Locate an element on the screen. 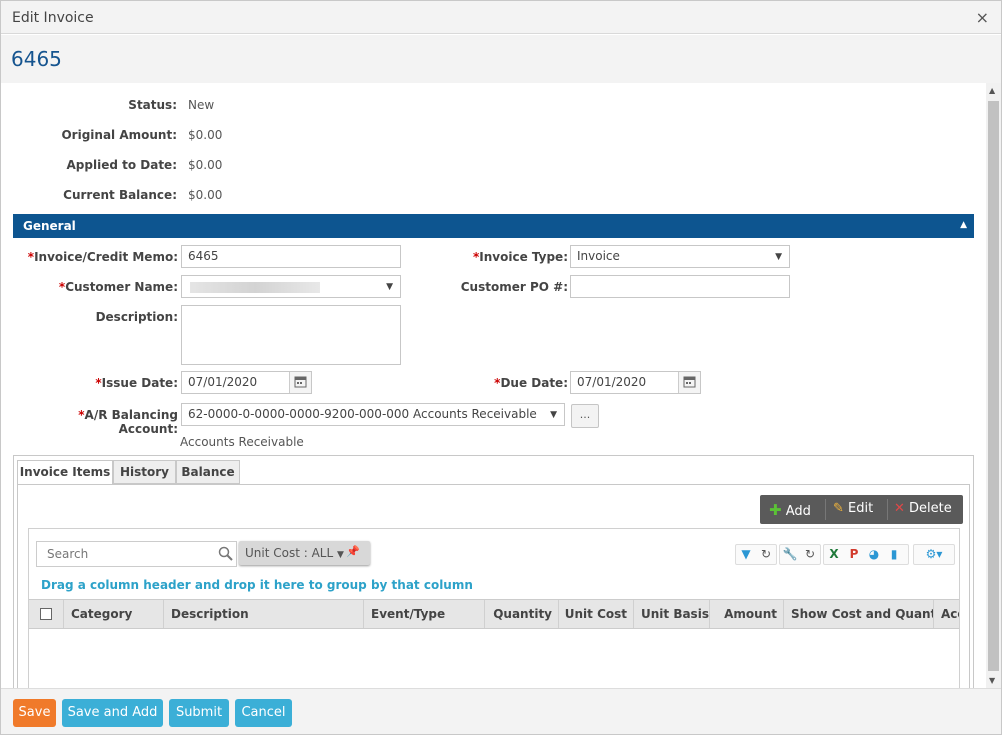 The image size is (1002, 735). ar-account-description: Accounts Receivable is located at coordinates (242, 442).